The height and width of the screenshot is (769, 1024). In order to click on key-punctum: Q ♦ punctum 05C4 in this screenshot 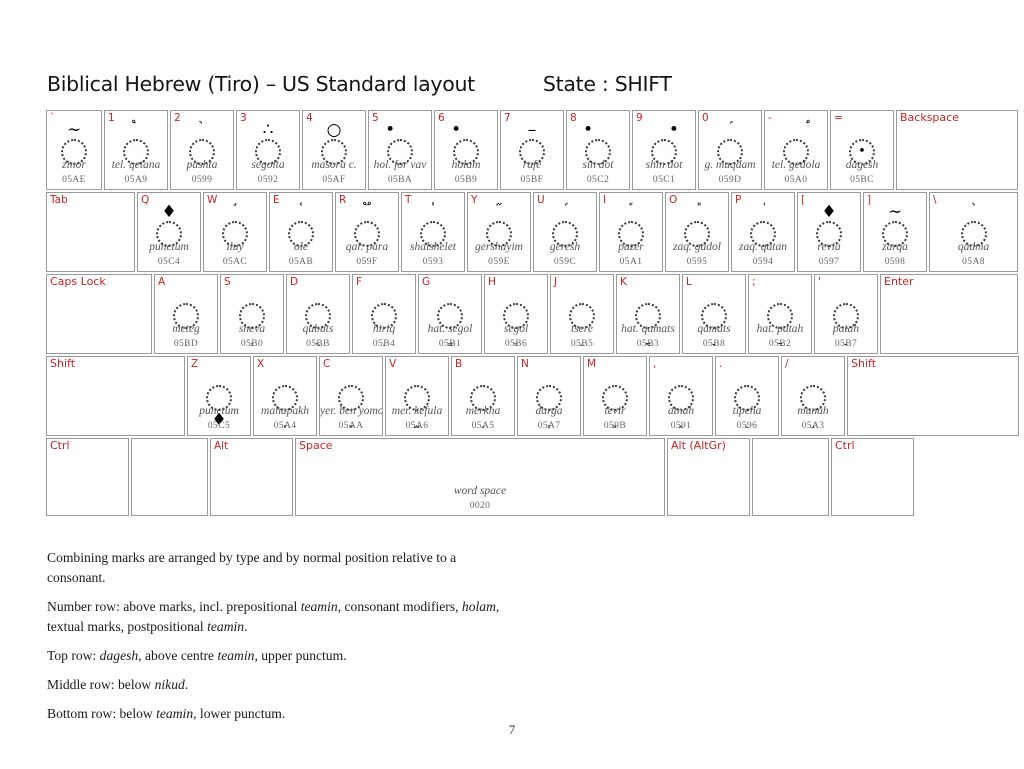, I will do `click(169, 232)`.